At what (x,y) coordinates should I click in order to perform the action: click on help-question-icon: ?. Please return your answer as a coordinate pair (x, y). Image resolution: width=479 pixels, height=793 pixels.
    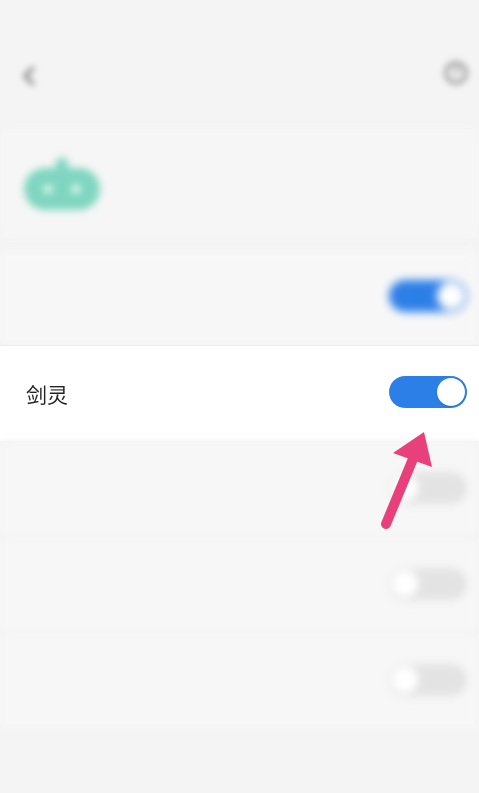
    Looking at the image, I should click on (456, 73).